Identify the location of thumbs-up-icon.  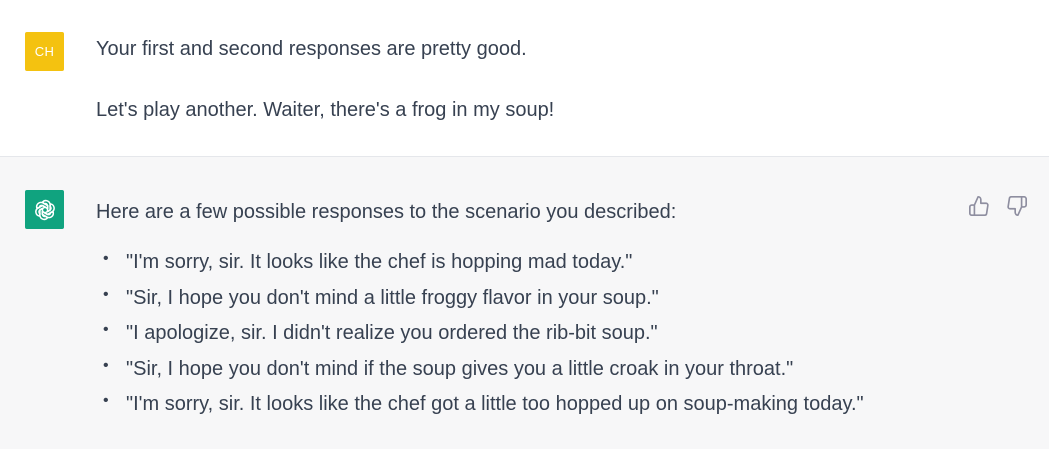
(979, 206).